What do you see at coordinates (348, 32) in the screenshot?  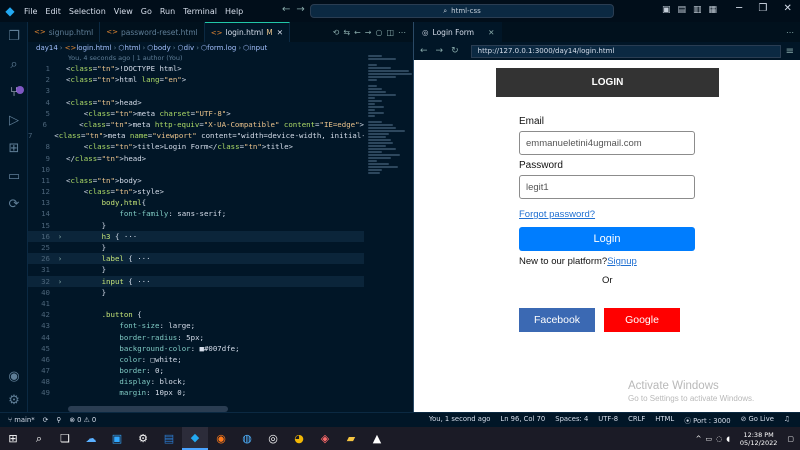 I see `open-changes-icon: ⇆` at bounding box center [348, 32].